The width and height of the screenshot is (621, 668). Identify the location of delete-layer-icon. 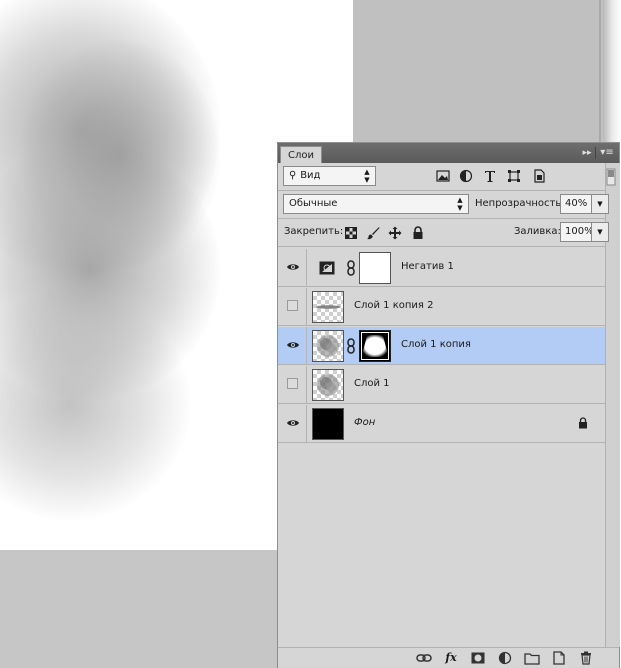
(586, 658).